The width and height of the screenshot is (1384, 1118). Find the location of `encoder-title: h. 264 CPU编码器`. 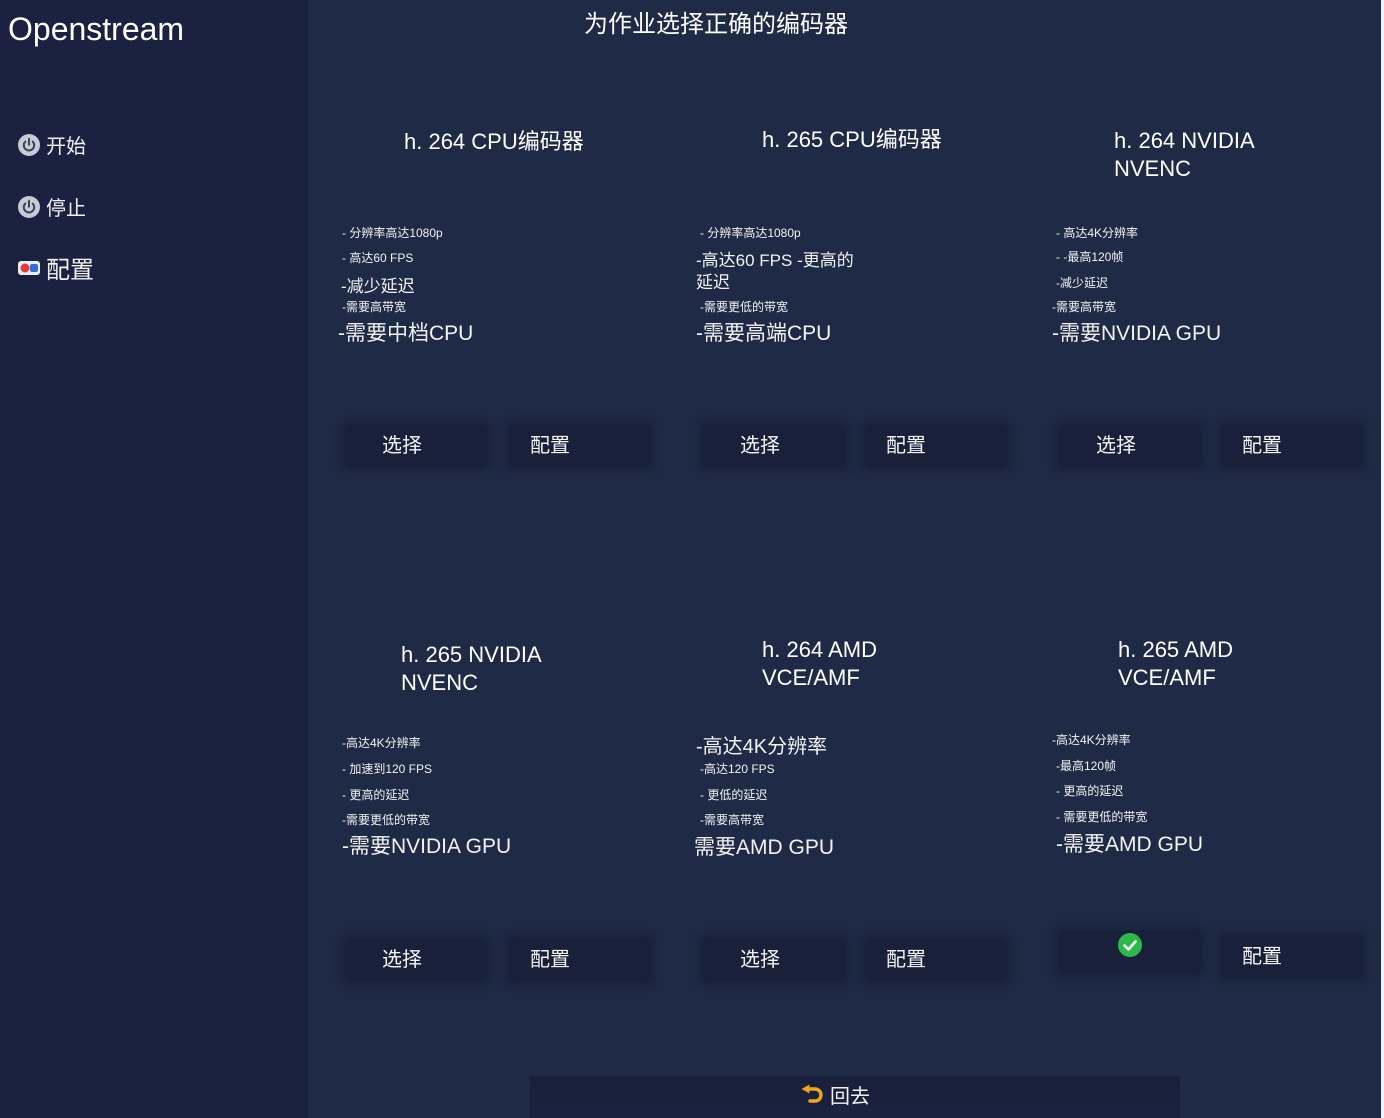

encoder-title: h. 264 CPU编码器 is located at coordinates (494, 142).